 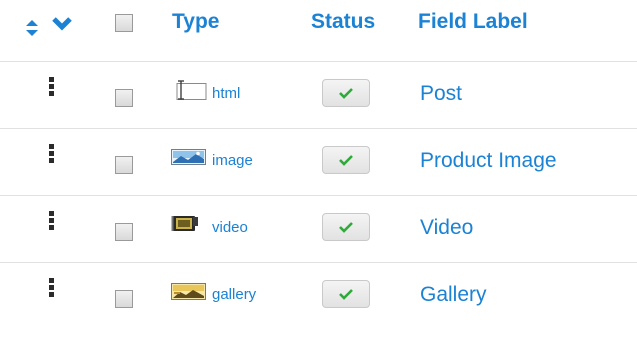 I want to click on type-column-header: Type, so click(x=195, y=22).